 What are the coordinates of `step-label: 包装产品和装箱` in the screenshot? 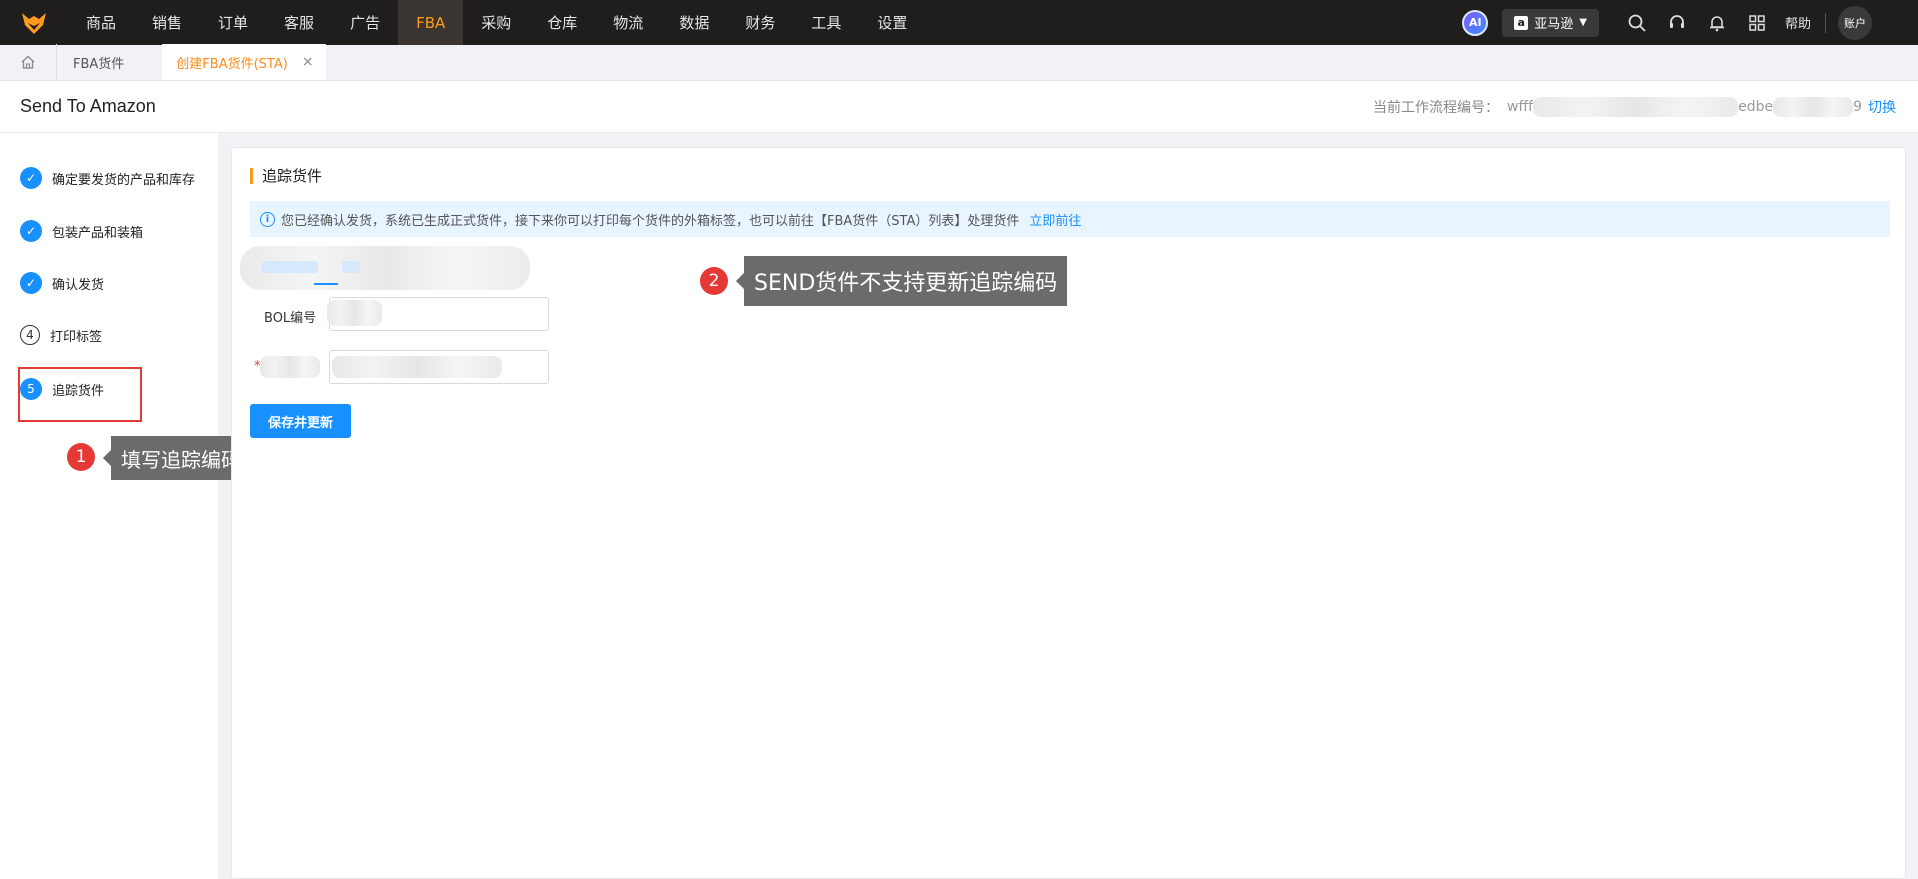 It's located at (98, 233).